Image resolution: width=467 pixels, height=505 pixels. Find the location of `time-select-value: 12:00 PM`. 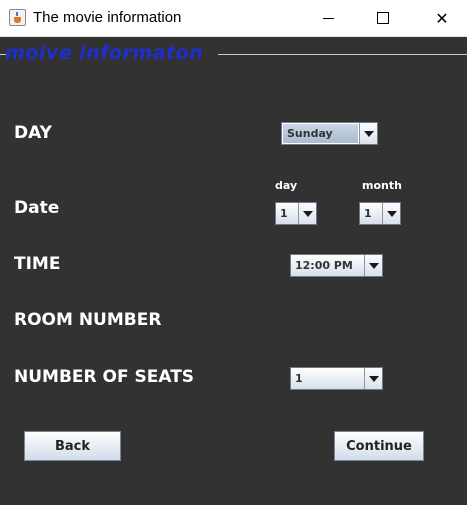

time-select-value: 12:00 PM is located at coordinates (324, 265).